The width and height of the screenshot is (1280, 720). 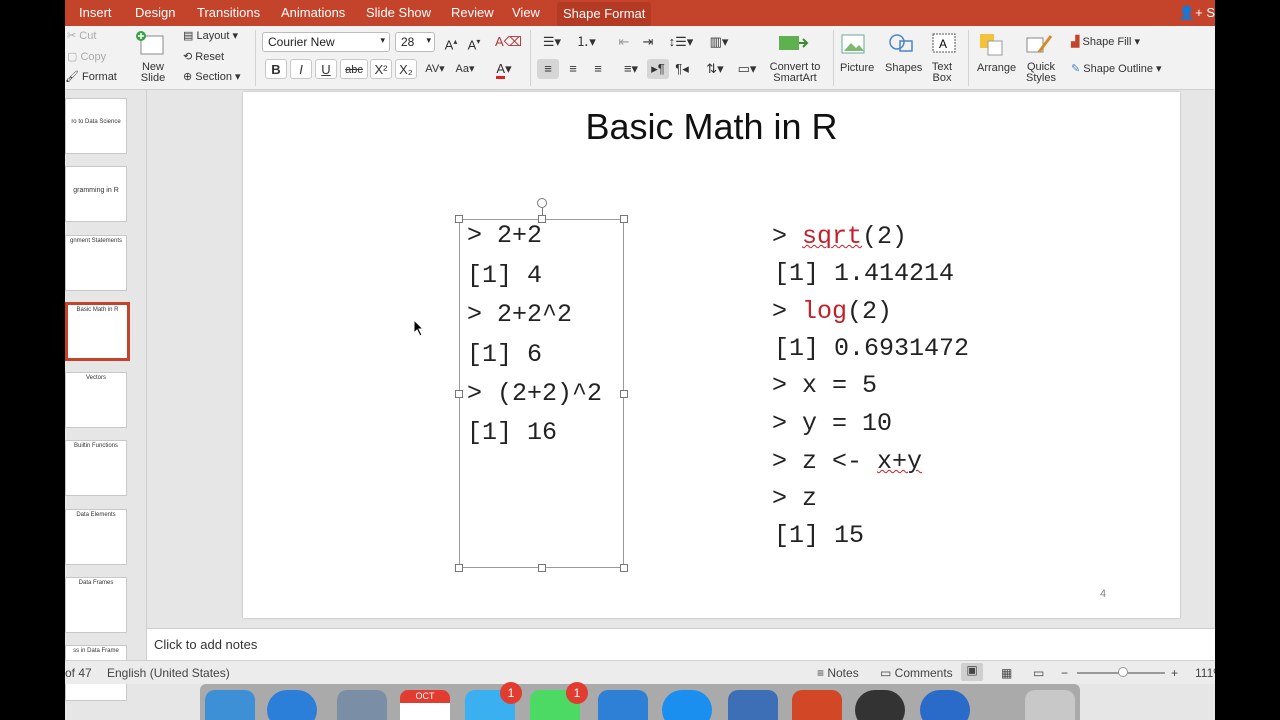 What do you see at coordinates (1197, 13) in the screenshot?
I see `share-button: 👤+ S` at bounding box center [1197, 13].